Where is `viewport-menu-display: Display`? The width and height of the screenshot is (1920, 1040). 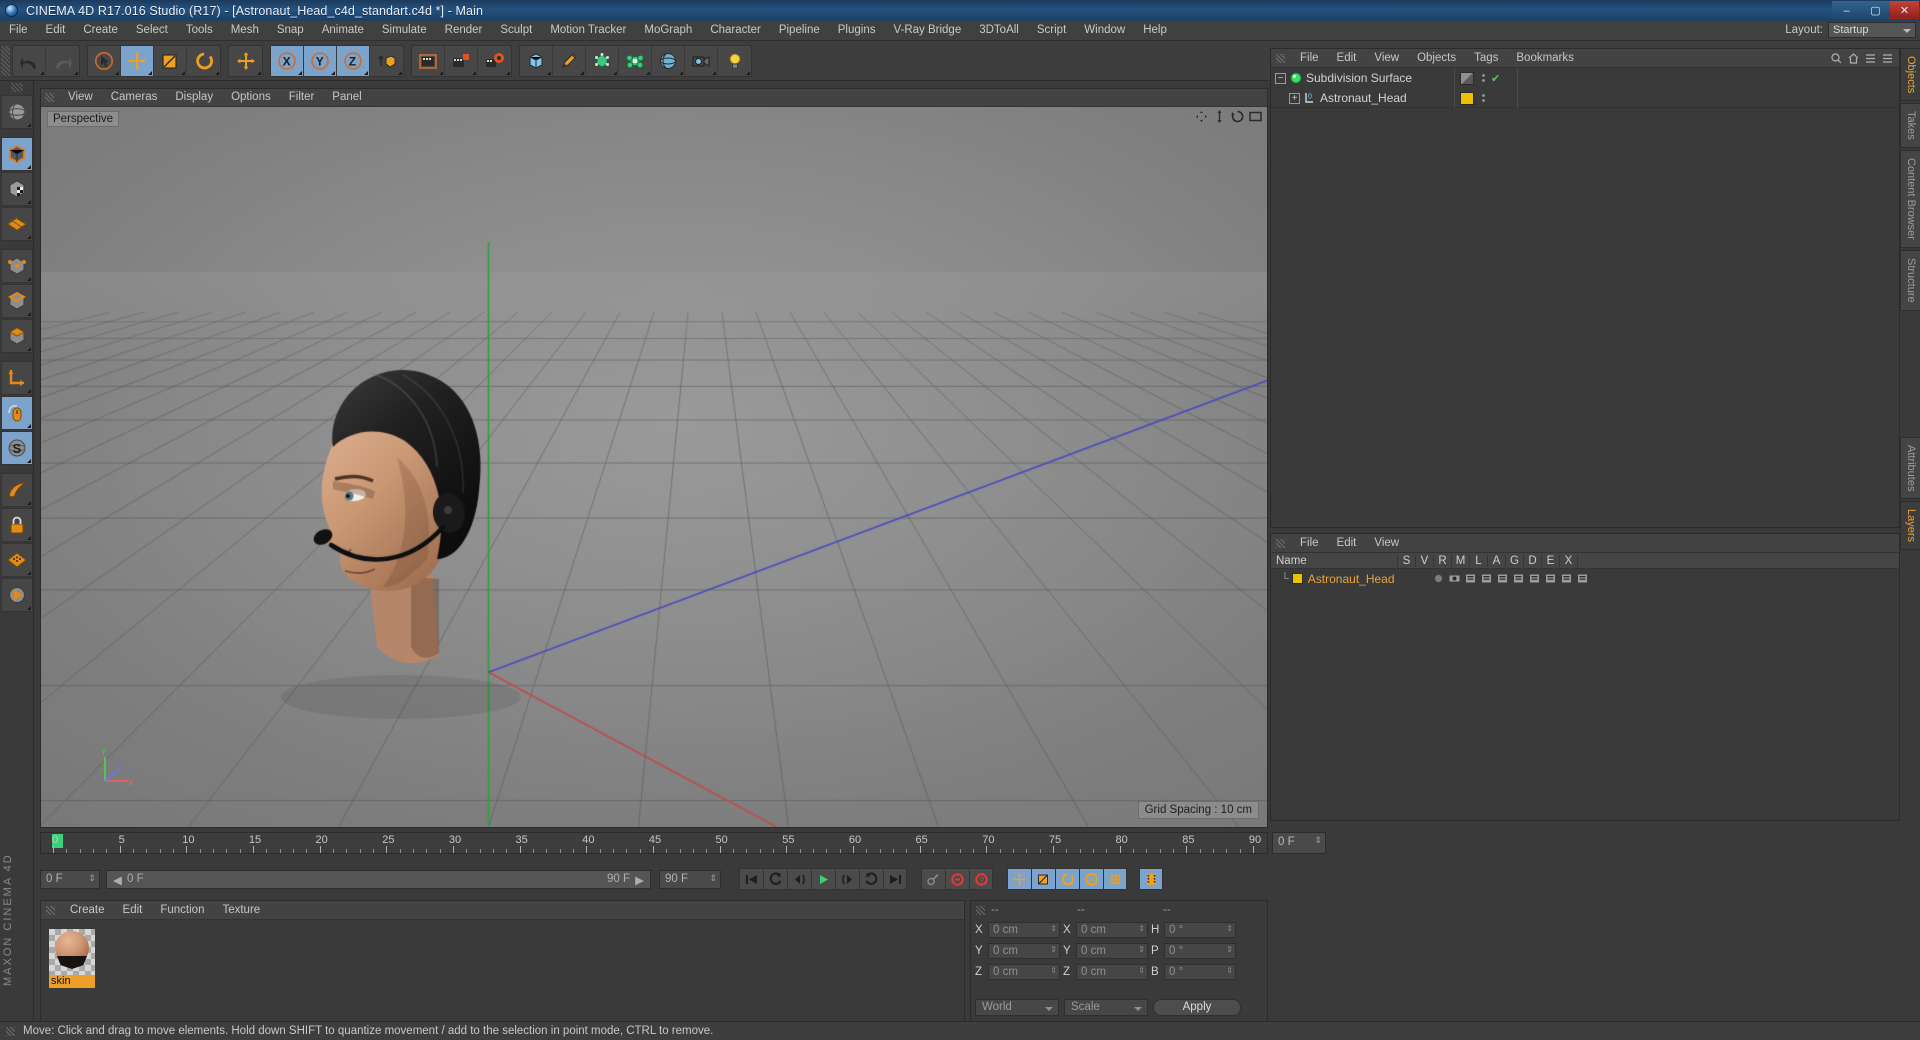
viewport-menu-display: Display is located at coordinates (194, 97).